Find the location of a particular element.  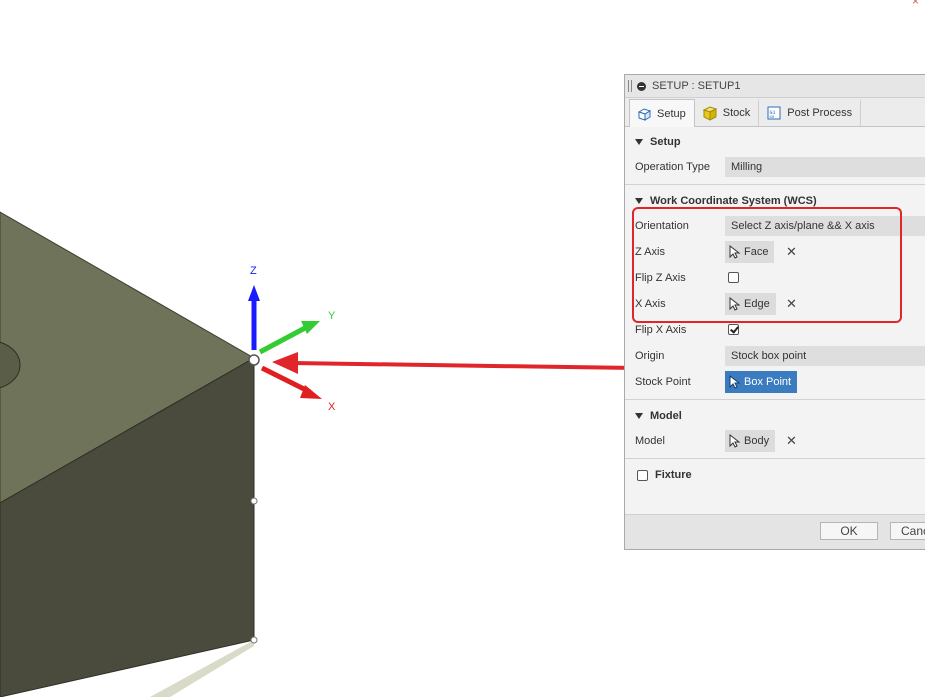

flip-z-row: Flip Z Axis is located at coordinates (775, 278).